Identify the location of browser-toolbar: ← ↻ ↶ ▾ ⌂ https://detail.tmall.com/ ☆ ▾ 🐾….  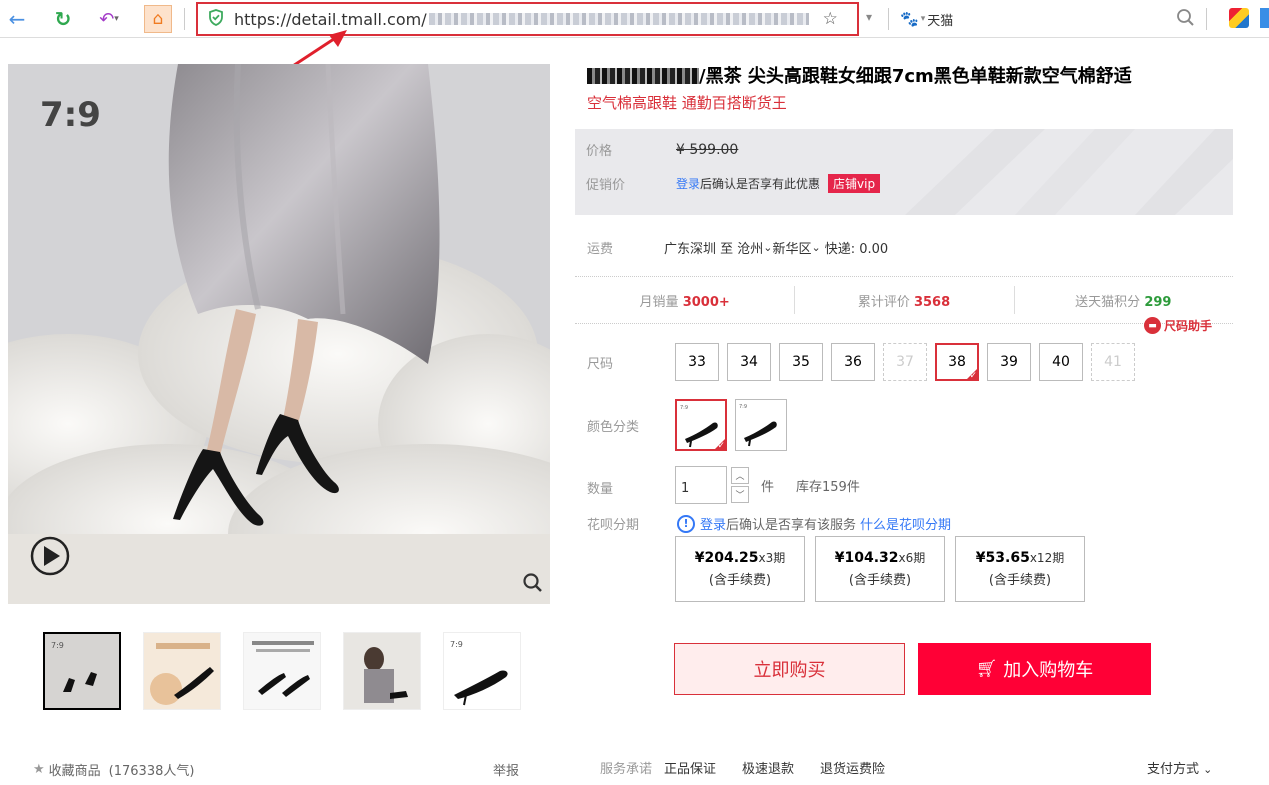
(634, 19).